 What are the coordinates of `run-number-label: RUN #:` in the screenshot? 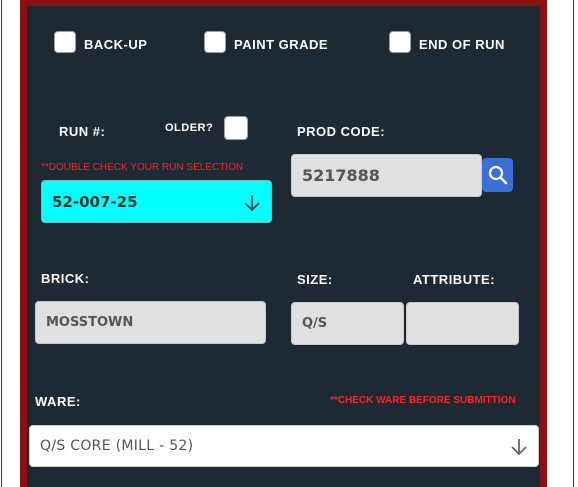 It's located at (82, 131).